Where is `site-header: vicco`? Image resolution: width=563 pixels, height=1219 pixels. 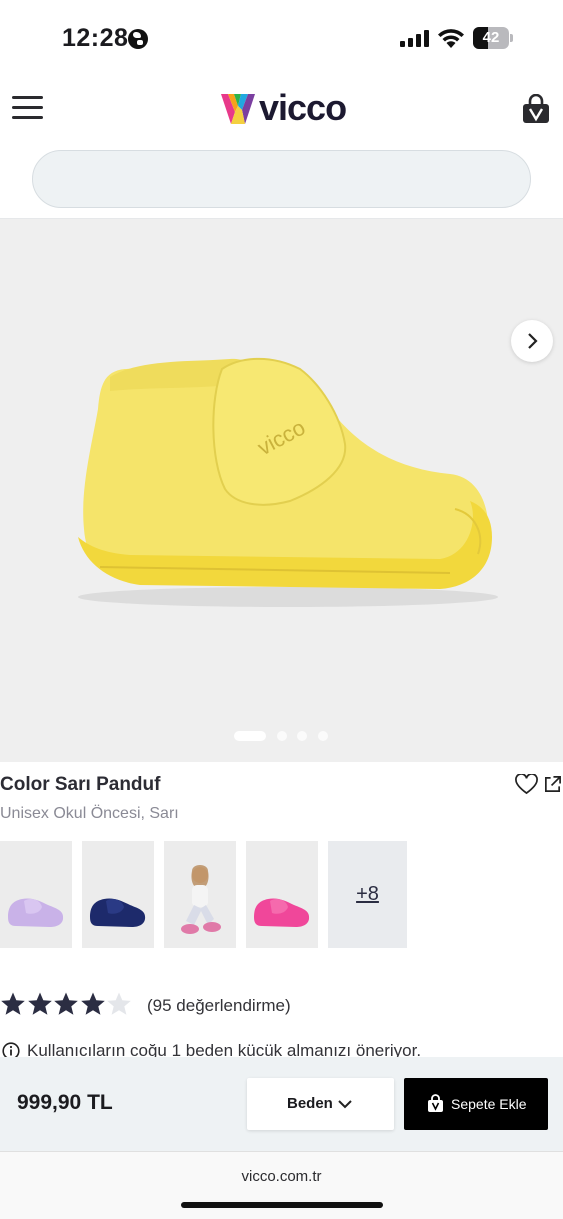
site-header: vicco is located at coordinates (281, 107).